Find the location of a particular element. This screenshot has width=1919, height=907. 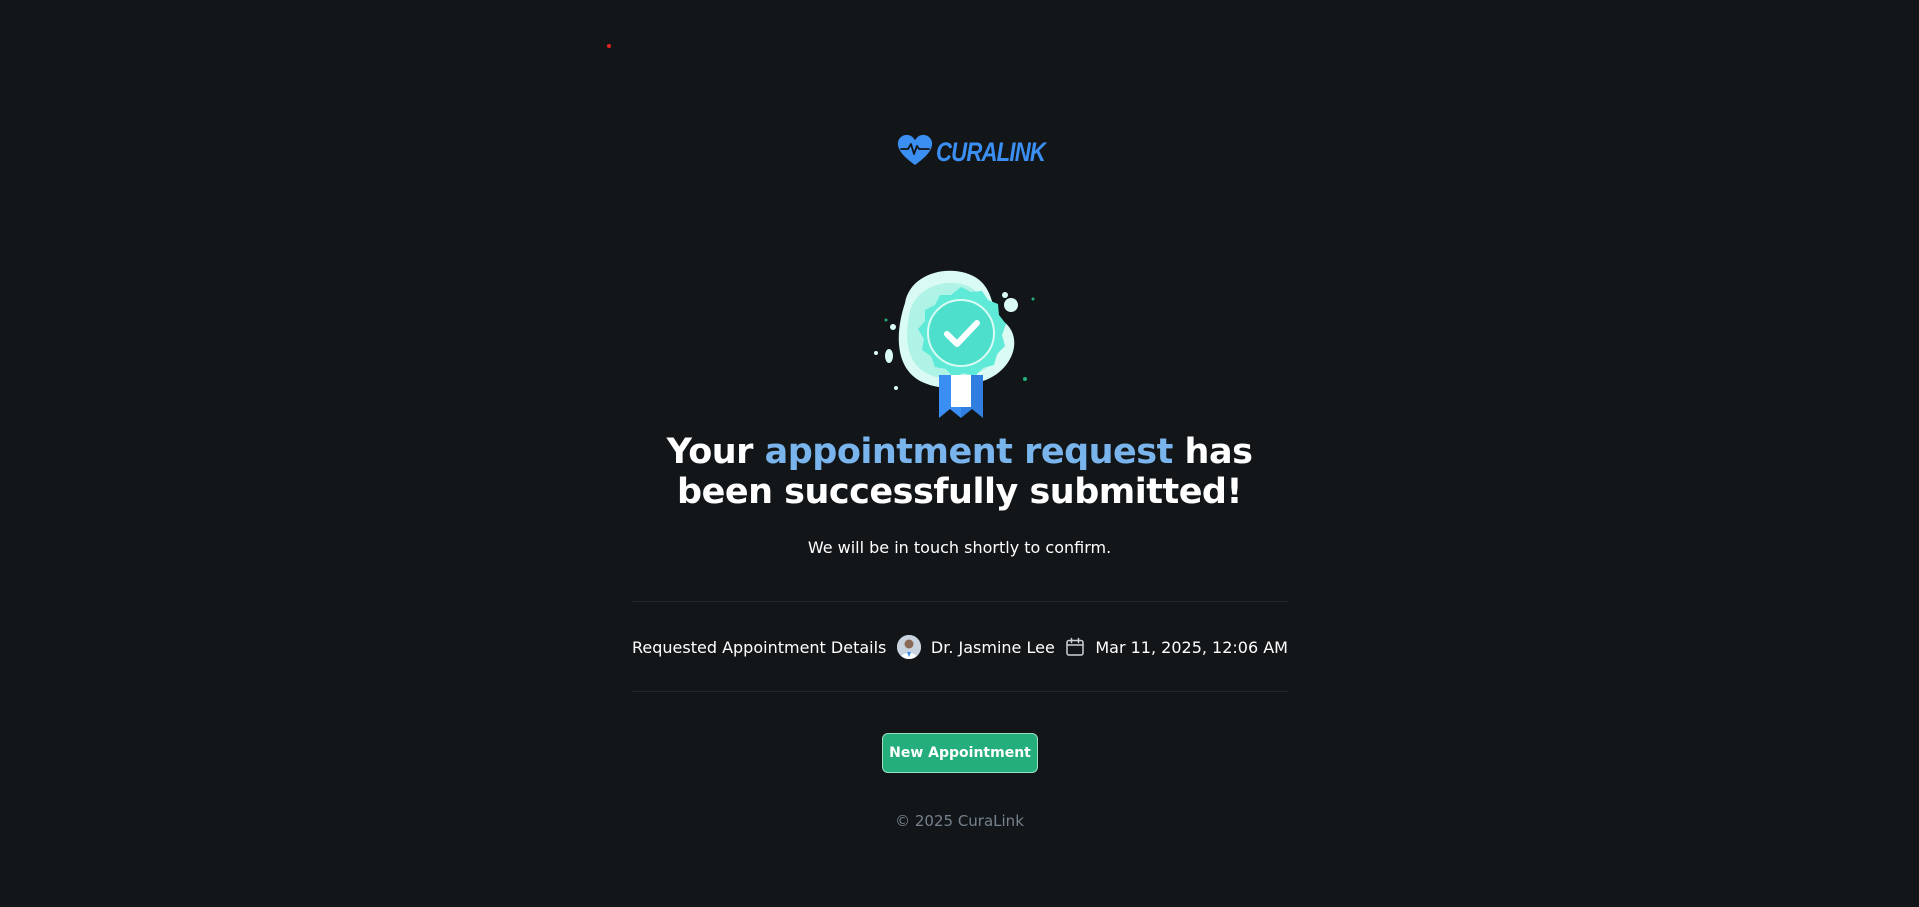

divider-bottom is located at coordinates (960, 691).